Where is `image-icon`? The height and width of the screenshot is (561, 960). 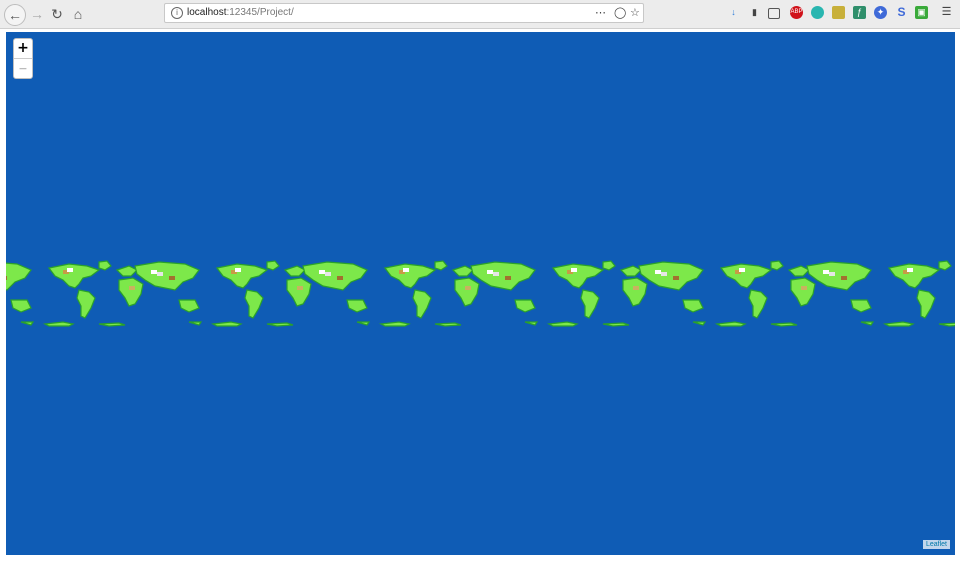 image-icon is located at coordinates (838, 12).